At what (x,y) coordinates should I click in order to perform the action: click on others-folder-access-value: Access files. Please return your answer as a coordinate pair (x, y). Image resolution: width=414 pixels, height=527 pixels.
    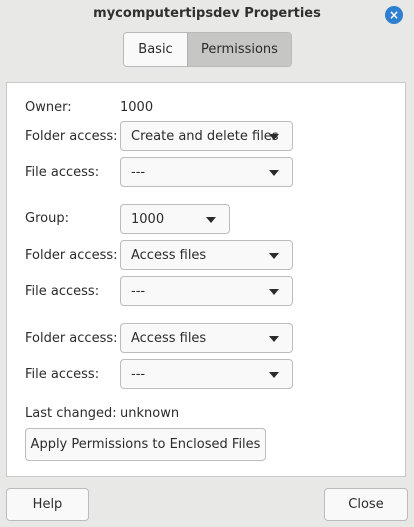
    Looking at the image, I should click on (169, 338).